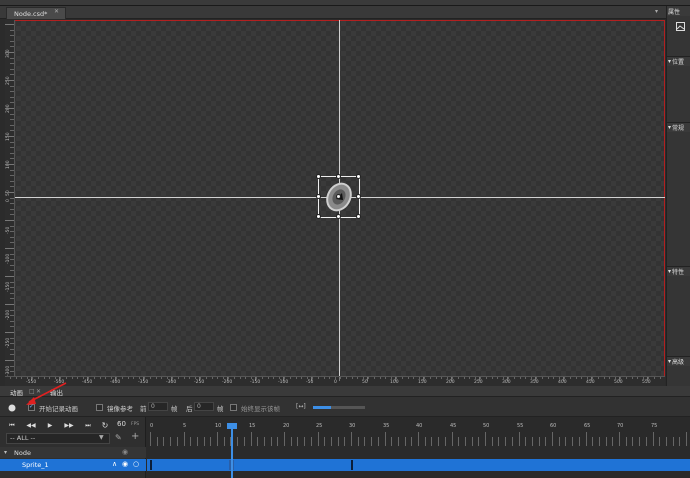 This screenshot has height=478, width=690. I want to click on section-label: 位置, so click(678, 62).